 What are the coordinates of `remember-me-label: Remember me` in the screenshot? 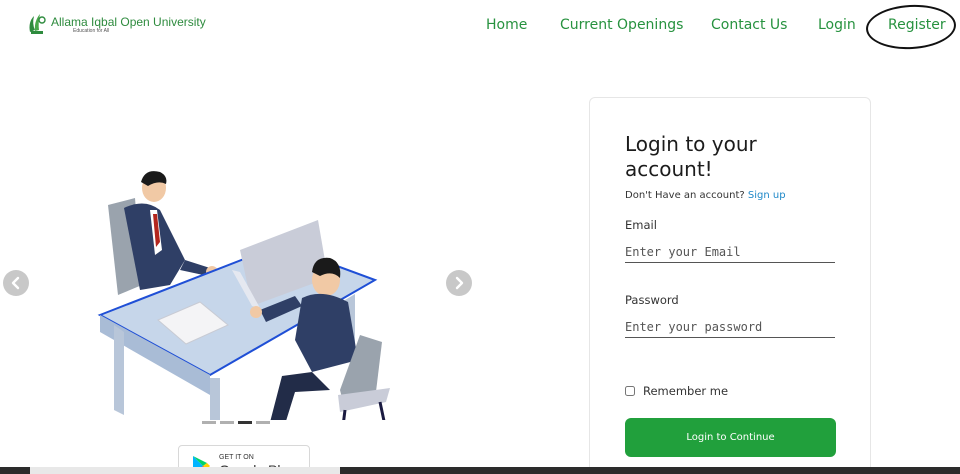 It's located at (686, 391).